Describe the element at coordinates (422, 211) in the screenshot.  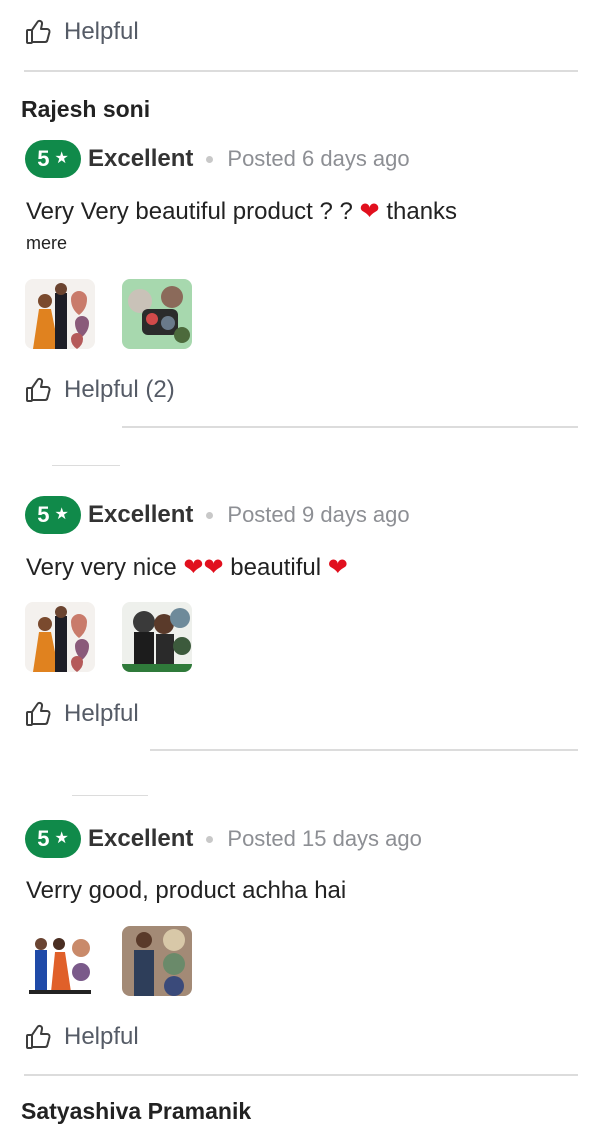
I see `review-text-part: thanks` at that location.